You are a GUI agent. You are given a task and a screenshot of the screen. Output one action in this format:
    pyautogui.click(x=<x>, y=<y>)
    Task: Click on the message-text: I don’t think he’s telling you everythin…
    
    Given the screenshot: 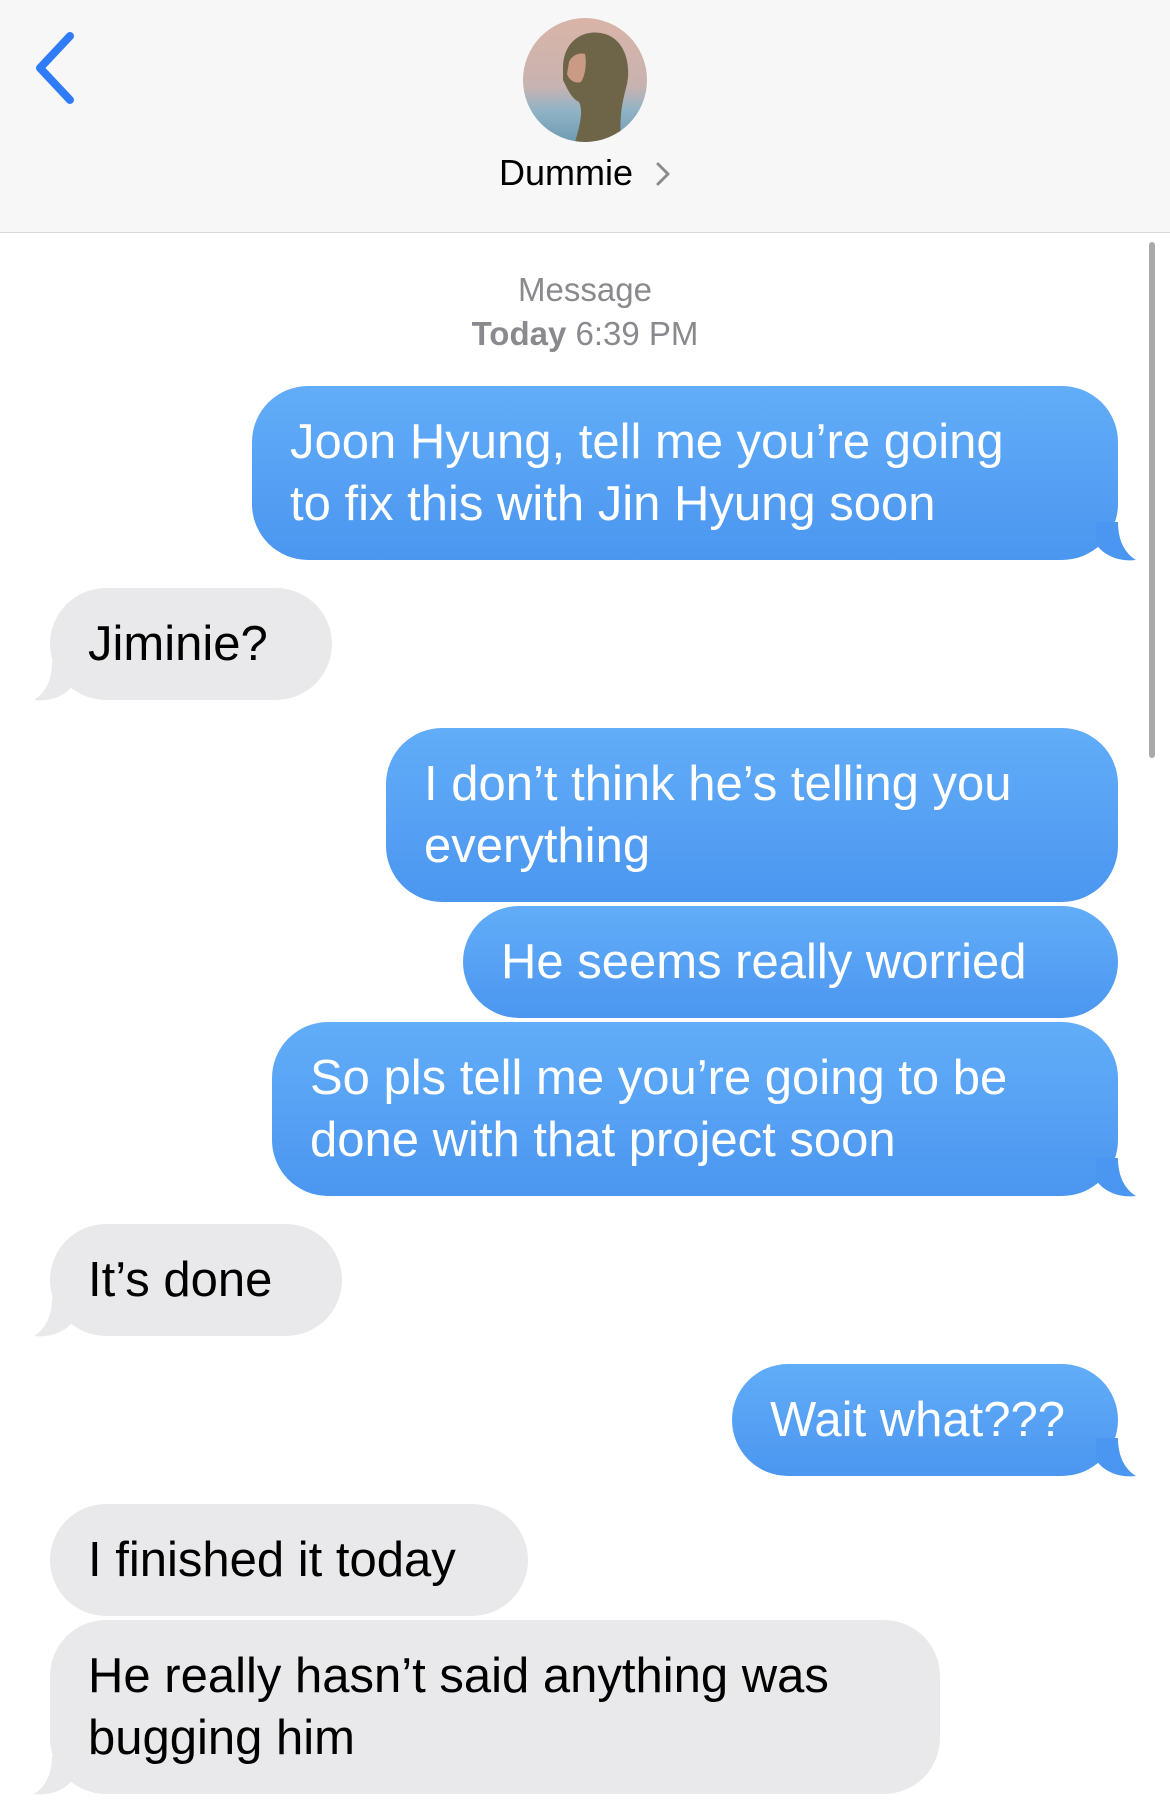 What is the action you would take?
    pyautogui.click(x=718, y=815)
    